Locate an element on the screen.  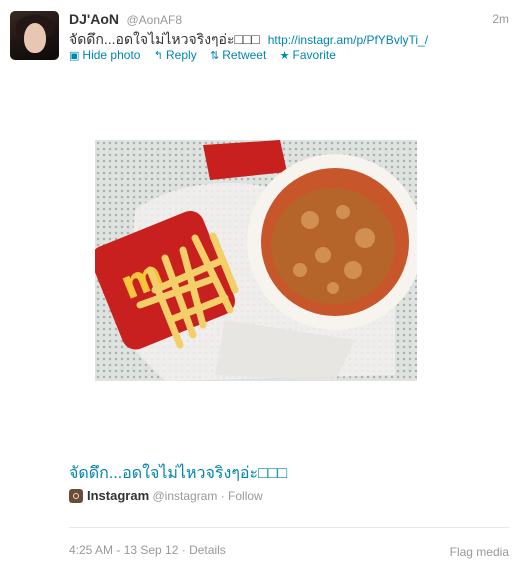
tweet-footer: 4:25 AM - 13 Sep 12 · Details is located at coordinates (147, 550).